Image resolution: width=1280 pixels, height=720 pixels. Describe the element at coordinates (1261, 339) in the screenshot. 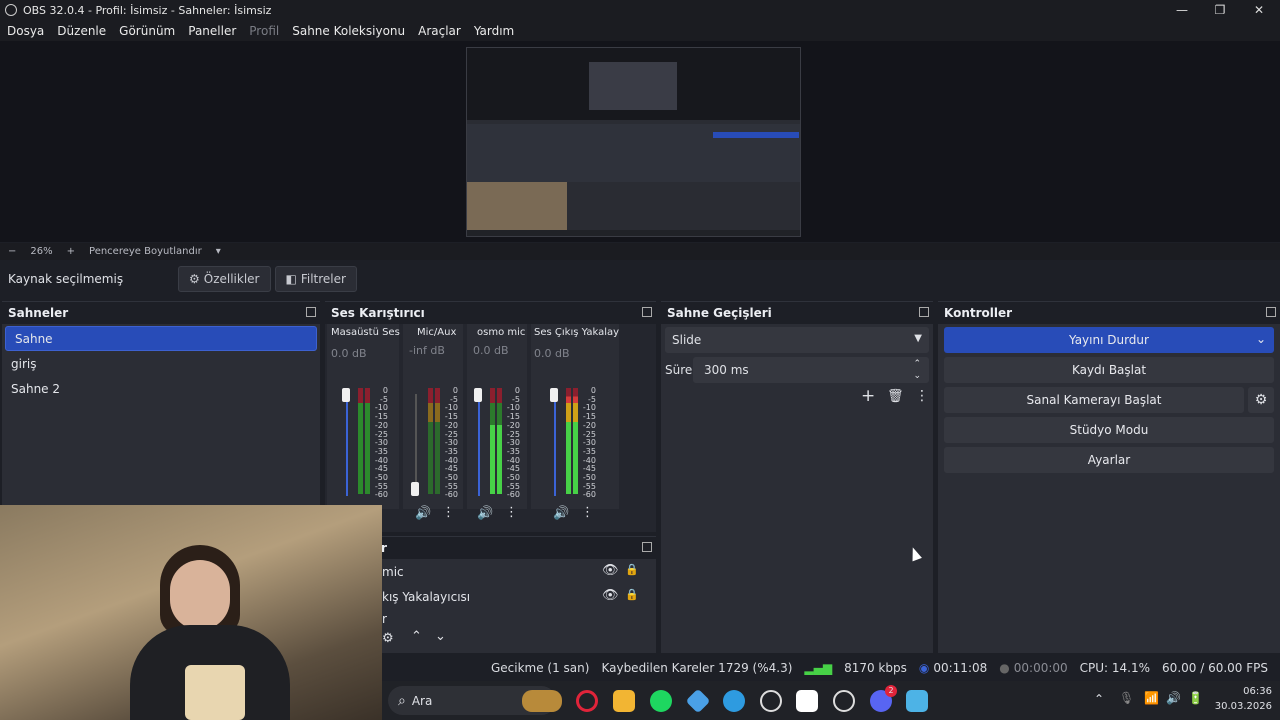

I see `chevron-down-icon: ⌄` at that location.